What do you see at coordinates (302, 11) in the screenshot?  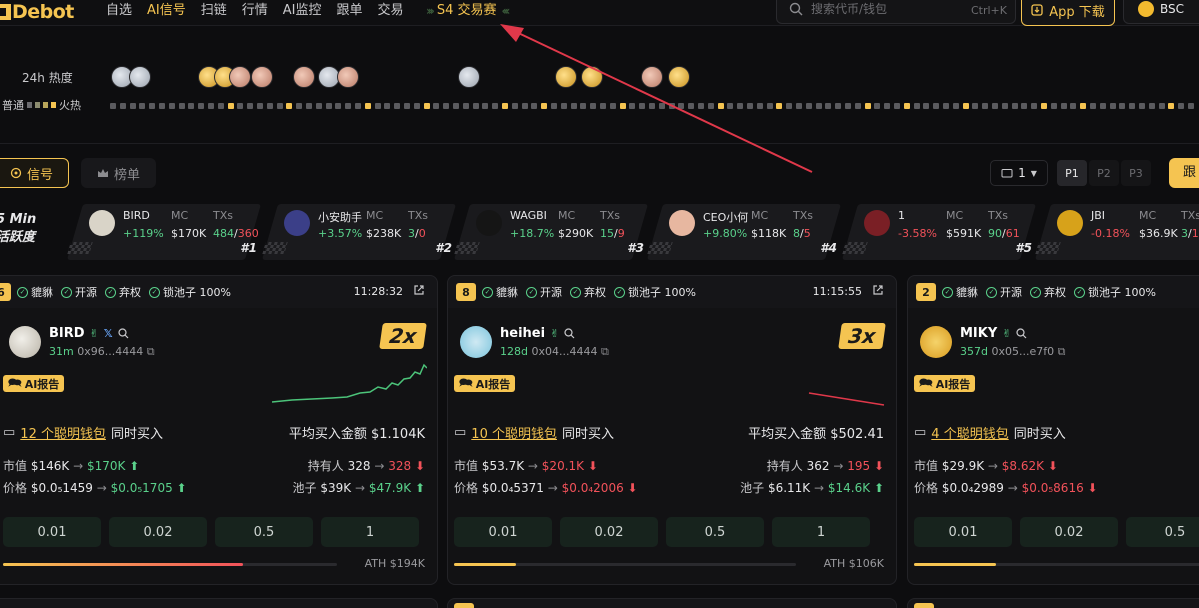 I see `nav-item-ai-monitor: AI监控` at bounding box center [302, 11].